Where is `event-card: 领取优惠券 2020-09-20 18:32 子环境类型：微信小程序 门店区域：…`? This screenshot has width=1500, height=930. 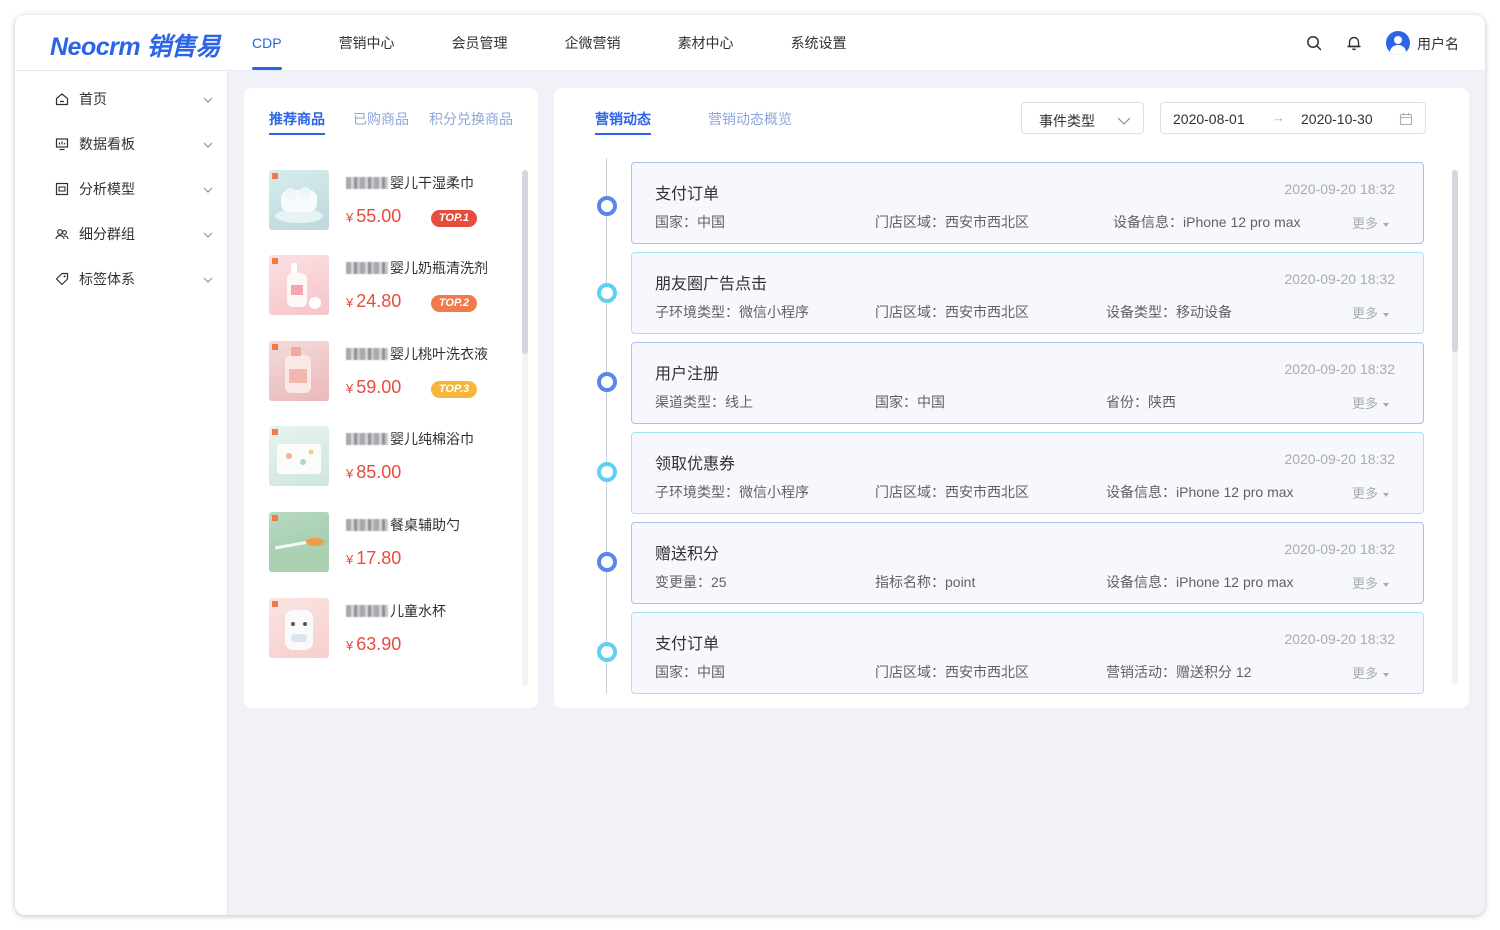
event-card: 领取优惠券 2020-09-20 18:32 子环境类型：微信小程序 门店区域：… is located at coordinates (1027, 473).